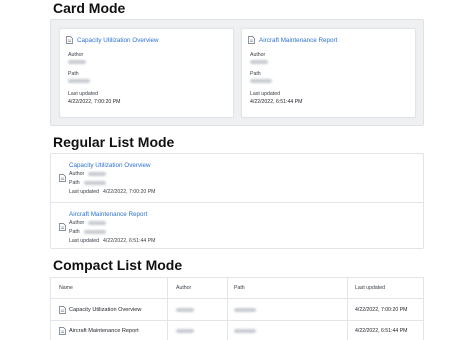 The width and height of the screenshot is (474, 340). What do you see at coordinates (104, 331) in the screenshot?
I see `table-cell-name-link: Aircraft Maintenance Report` at bounding box center [104, 331].